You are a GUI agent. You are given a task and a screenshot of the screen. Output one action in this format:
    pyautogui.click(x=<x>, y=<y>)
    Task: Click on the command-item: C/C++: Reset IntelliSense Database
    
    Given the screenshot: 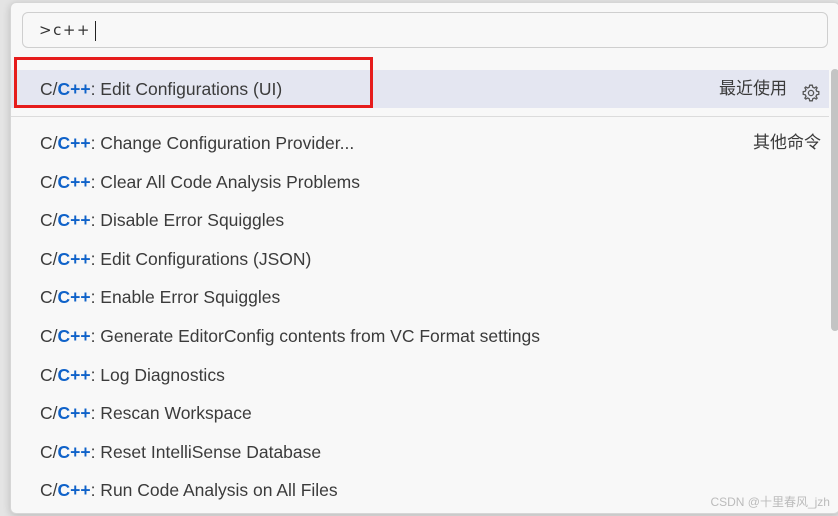 What is the action you would take?
    pyautogui.click(x=420, y=452)
    